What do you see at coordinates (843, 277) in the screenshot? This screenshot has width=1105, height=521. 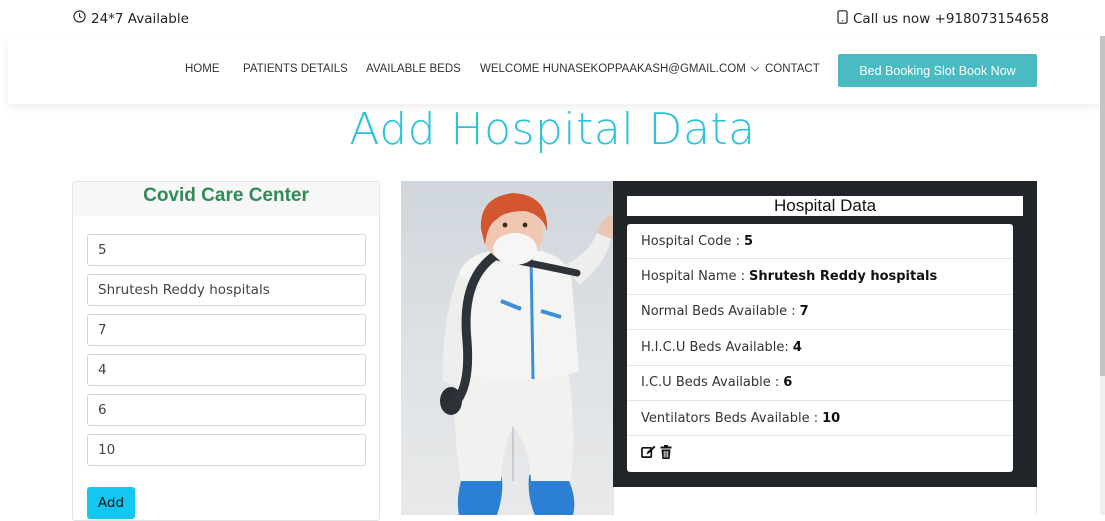 I see `hospital-name-value: Shrutesh Reddy hospitals` at bounding box center [843, 277].